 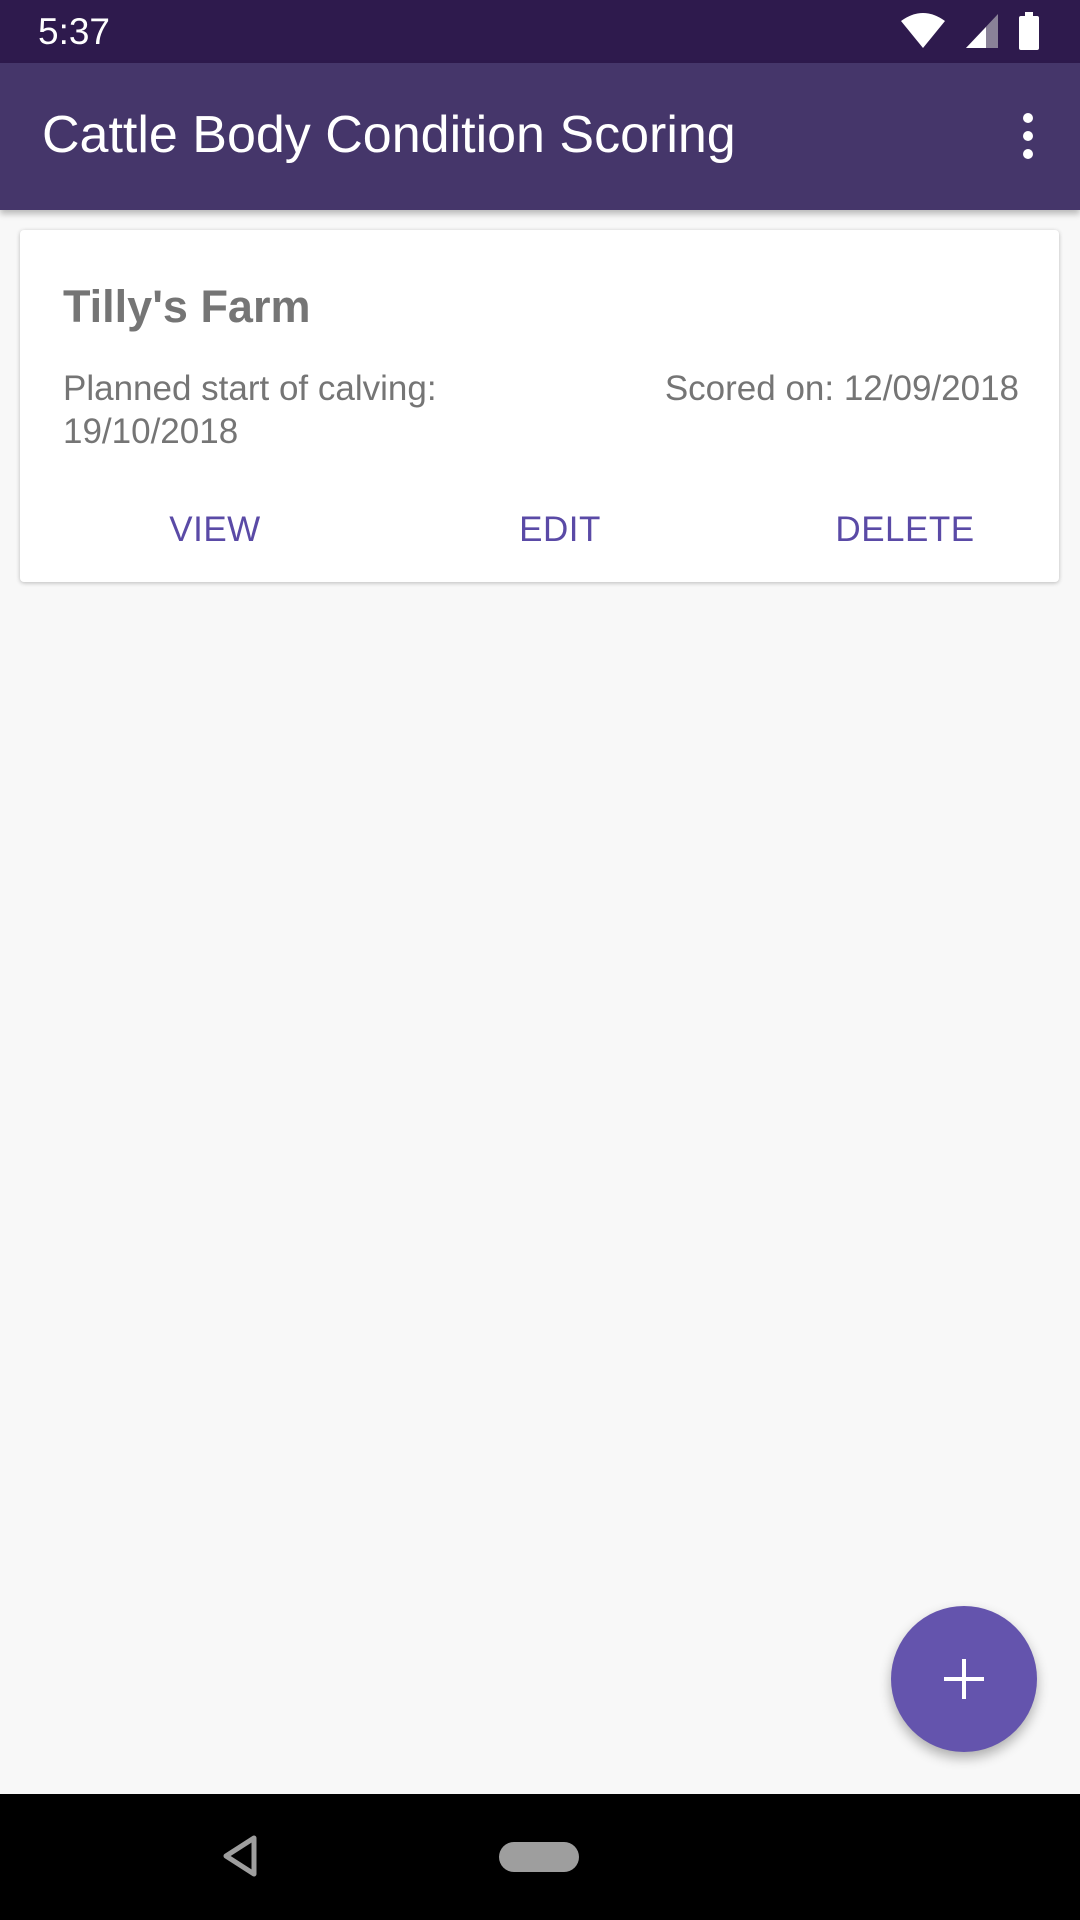 I want to click on calving-info: Planned start of calving: 19/10/2018, so click(x=303, y=410).